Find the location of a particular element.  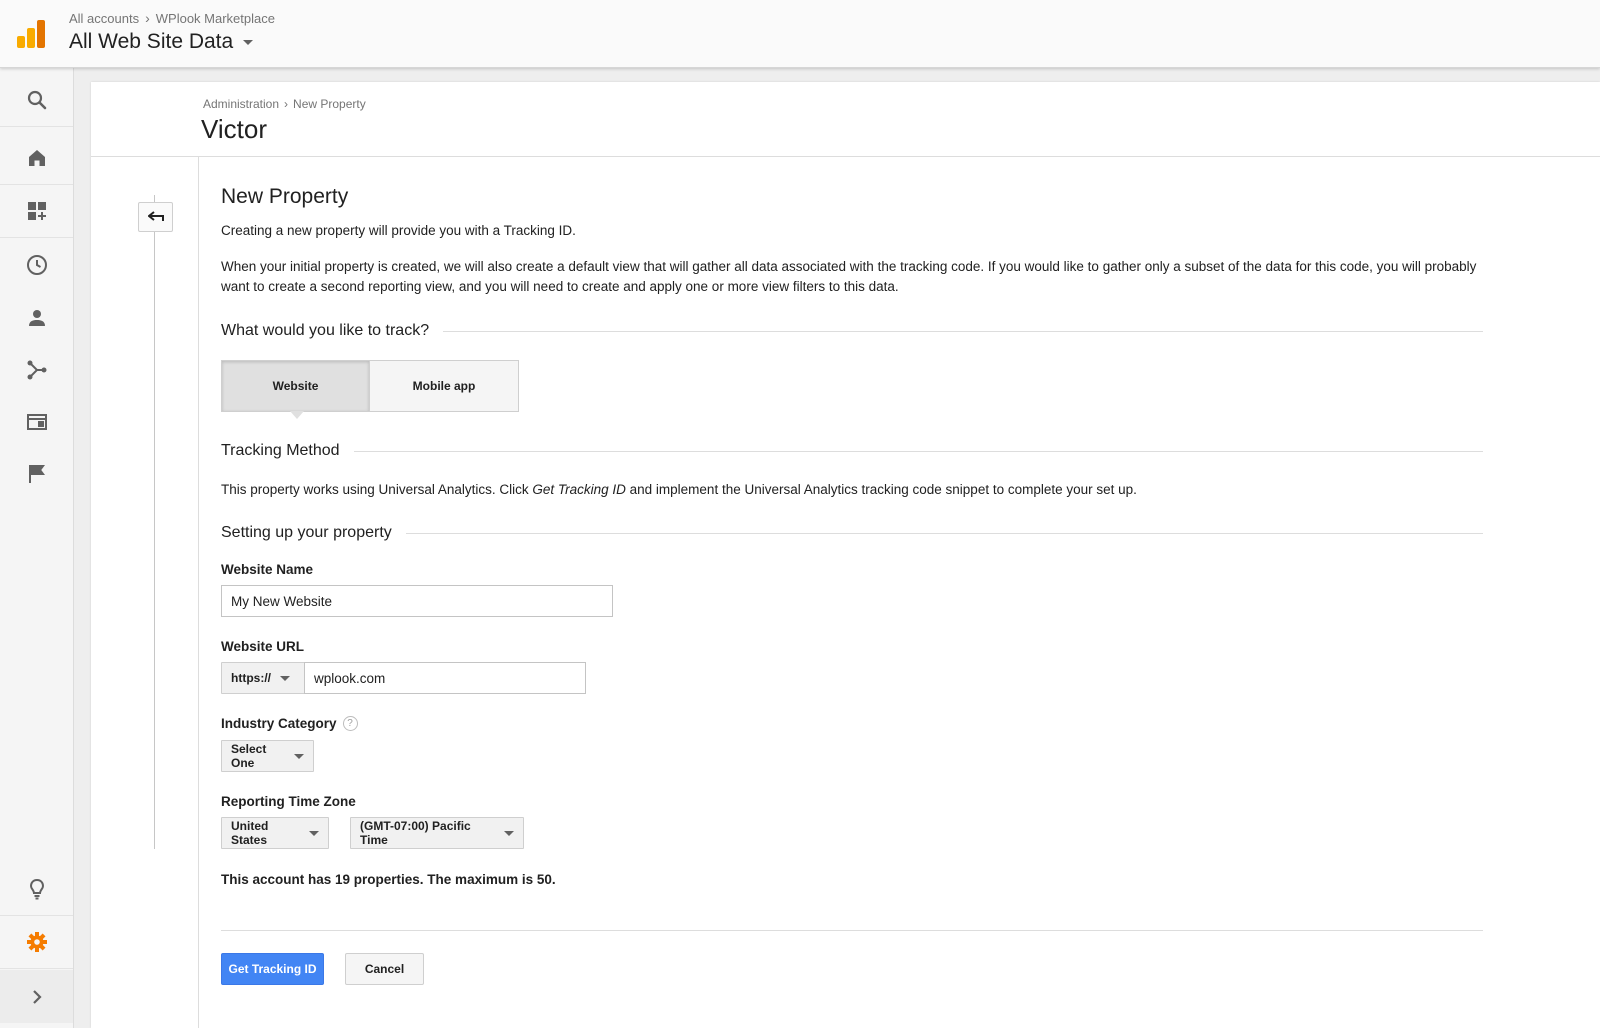

nav-behavior is located at coordinates (36, 421).